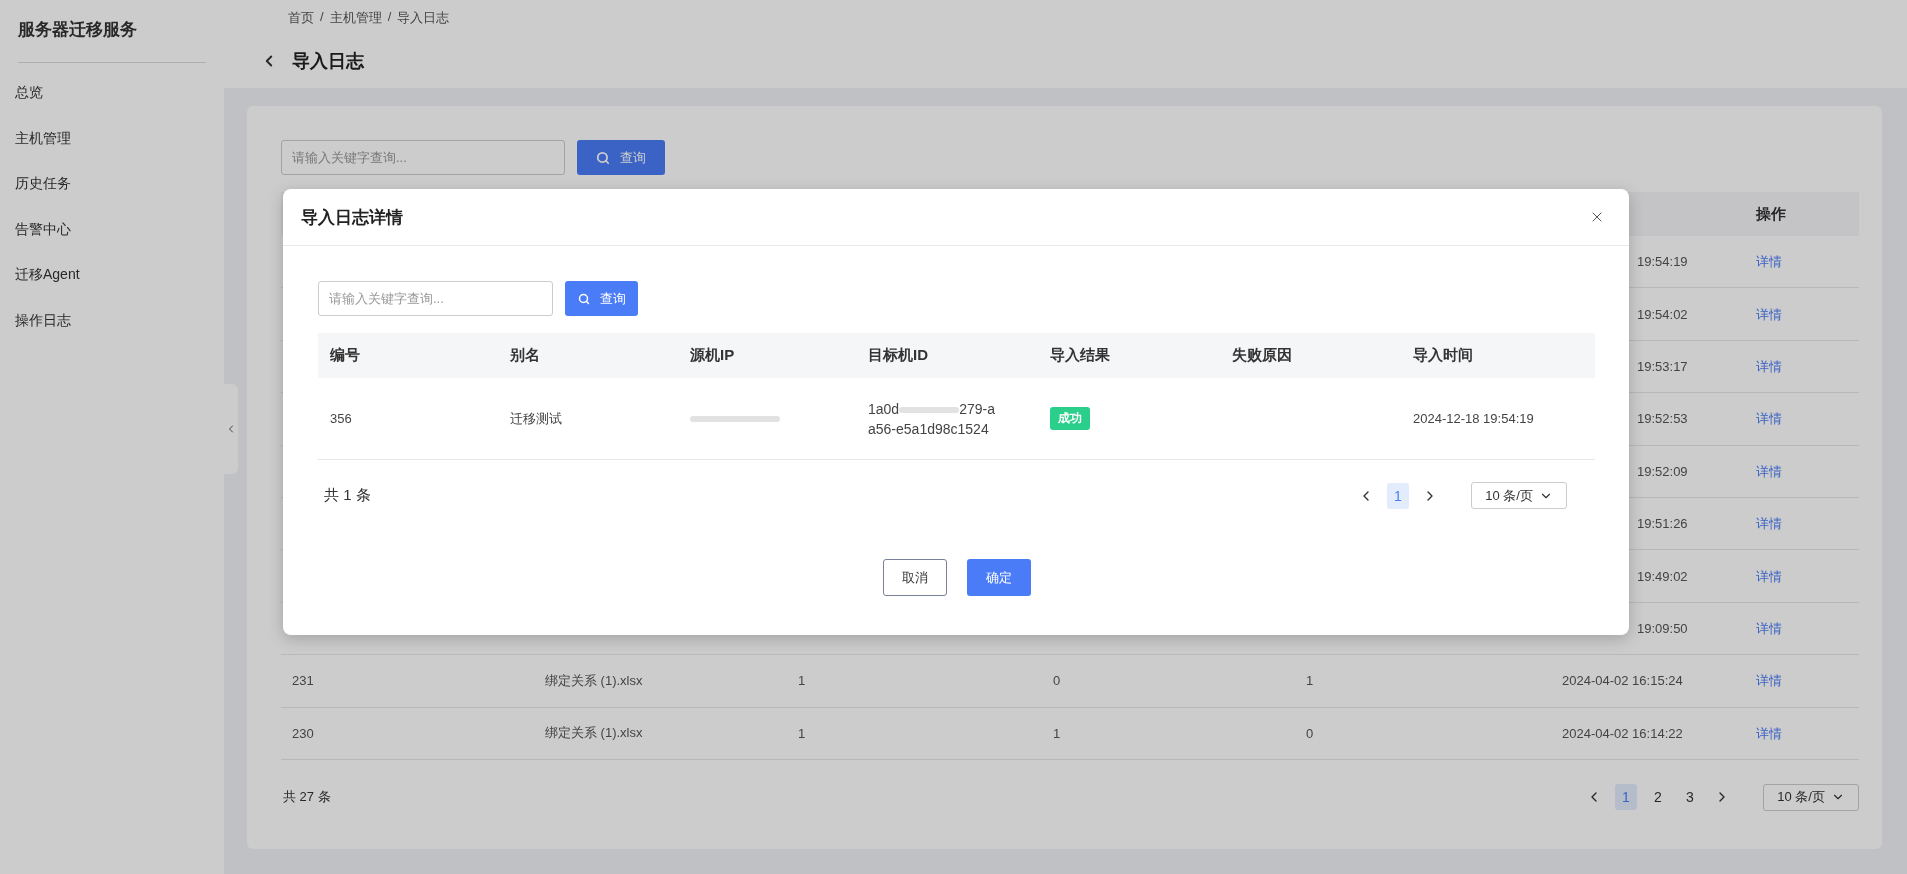 This screenshot has width=1907, height=874. What do you see at coordinates (355, 18) in the screenshot?
I see `breadcrumb-link: 主机管理` at bounding box center [355, 18].